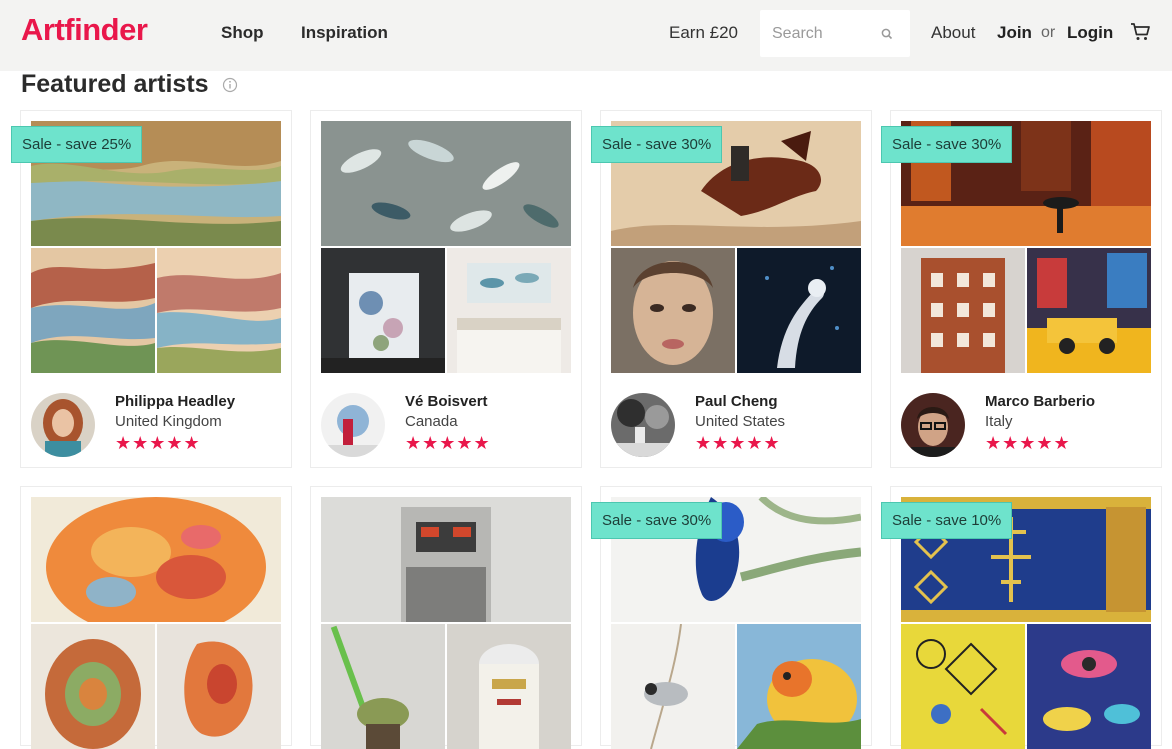 This screenshot has height=749, width=1172. What do you see at coordinates (1040, 401) in the screenshot?
I see `artist-name: Marco Barberio` at bounding box center [1040, 401].